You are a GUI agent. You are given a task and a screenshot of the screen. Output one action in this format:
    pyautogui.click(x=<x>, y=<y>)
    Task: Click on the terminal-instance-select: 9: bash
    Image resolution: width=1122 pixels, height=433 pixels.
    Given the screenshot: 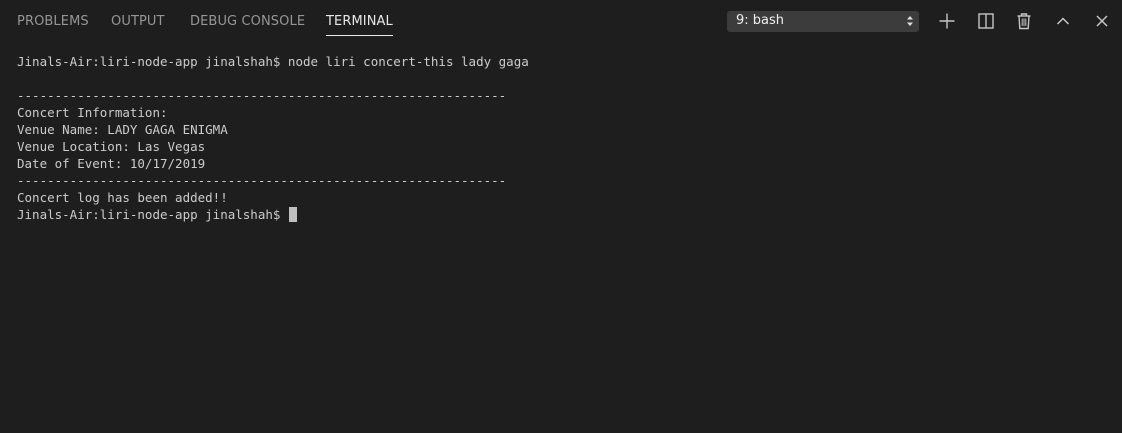 What is the action you would take?
    pyautogui.click(x=823, y=21)
    